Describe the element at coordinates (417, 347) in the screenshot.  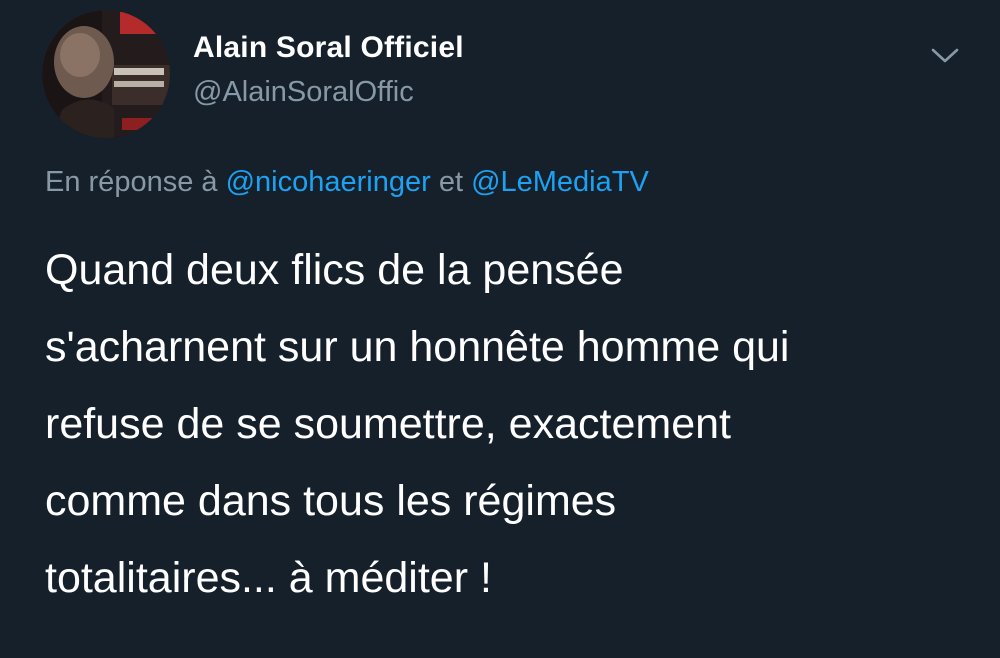
I see `tweet-text-line: s'acharnent sur un honnête homme qui` at that location.